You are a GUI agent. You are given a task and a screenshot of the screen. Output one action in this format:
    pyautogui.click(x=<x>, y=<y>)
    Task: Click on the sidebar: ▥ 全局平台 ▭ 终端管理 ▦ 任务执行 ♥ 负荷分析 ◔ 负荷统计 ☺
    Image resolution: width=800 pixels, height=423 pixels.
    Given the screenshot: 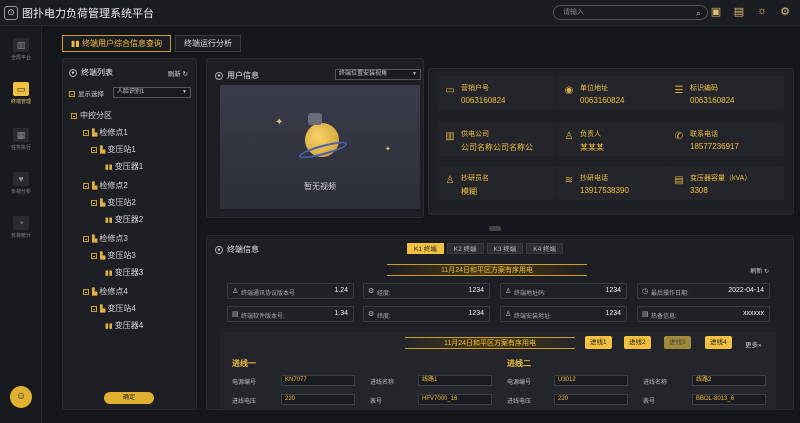 What is the action you would take?
    pyautogui.click(x=21, y=224)
    